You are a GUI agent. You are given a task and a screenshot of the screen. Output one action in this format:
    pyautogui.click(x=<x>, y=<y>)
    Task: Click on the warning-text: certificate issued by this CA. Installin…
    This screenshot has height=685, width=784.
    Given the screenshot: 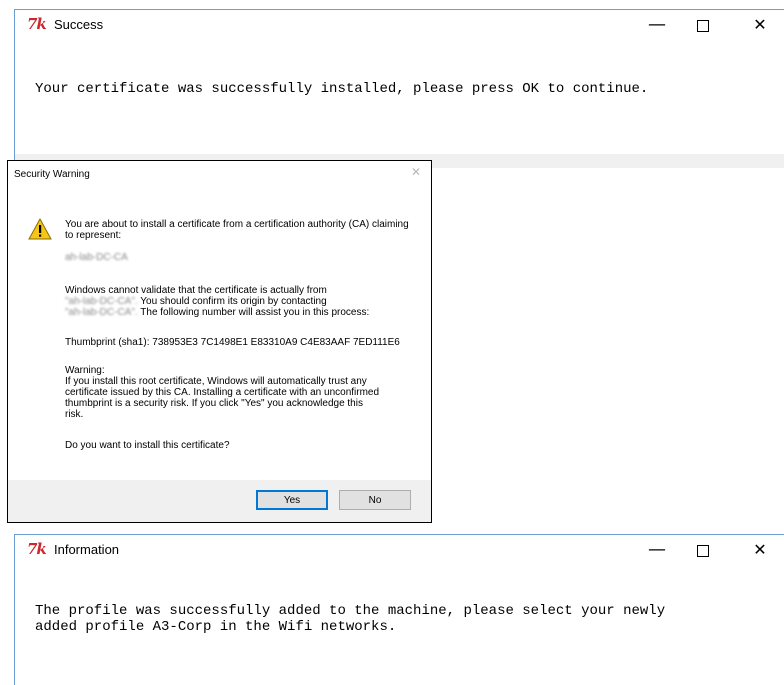 What is the action you would take?
    pyautogui.click(x=222, y=392)
    